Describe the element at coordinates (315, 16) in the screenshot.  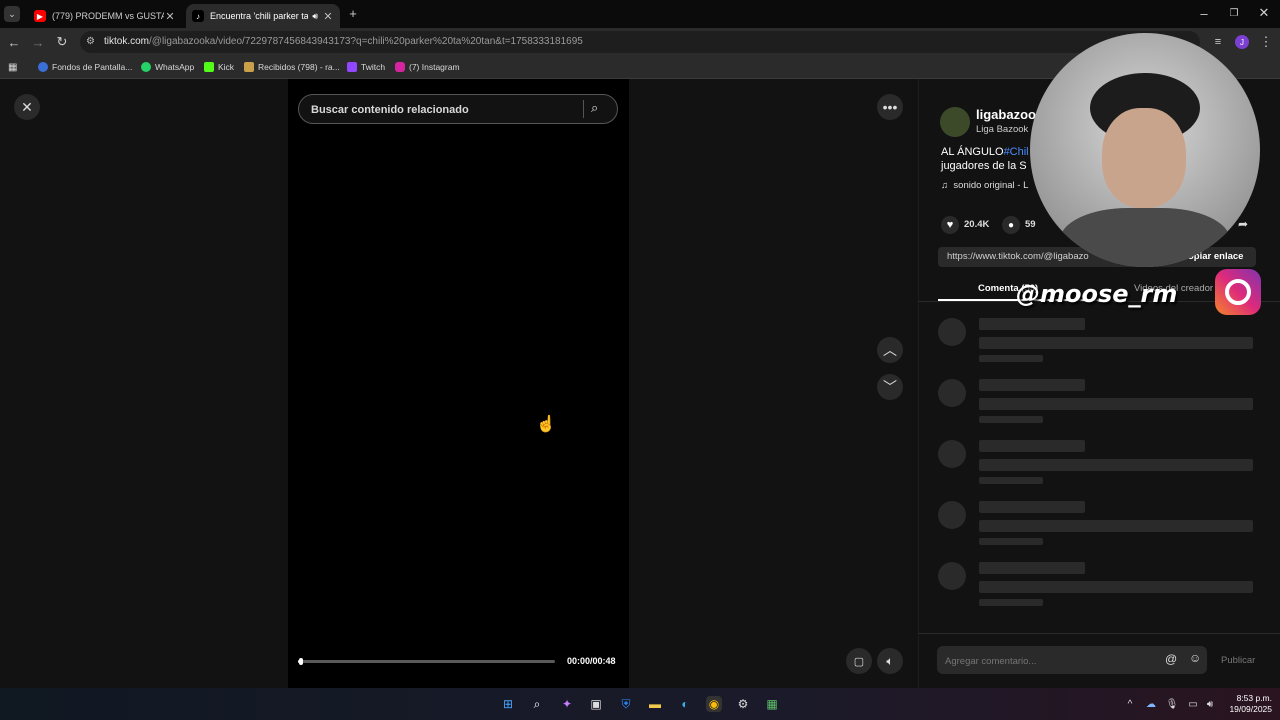
I see `speaker-icon: 🔊︎` at that location.